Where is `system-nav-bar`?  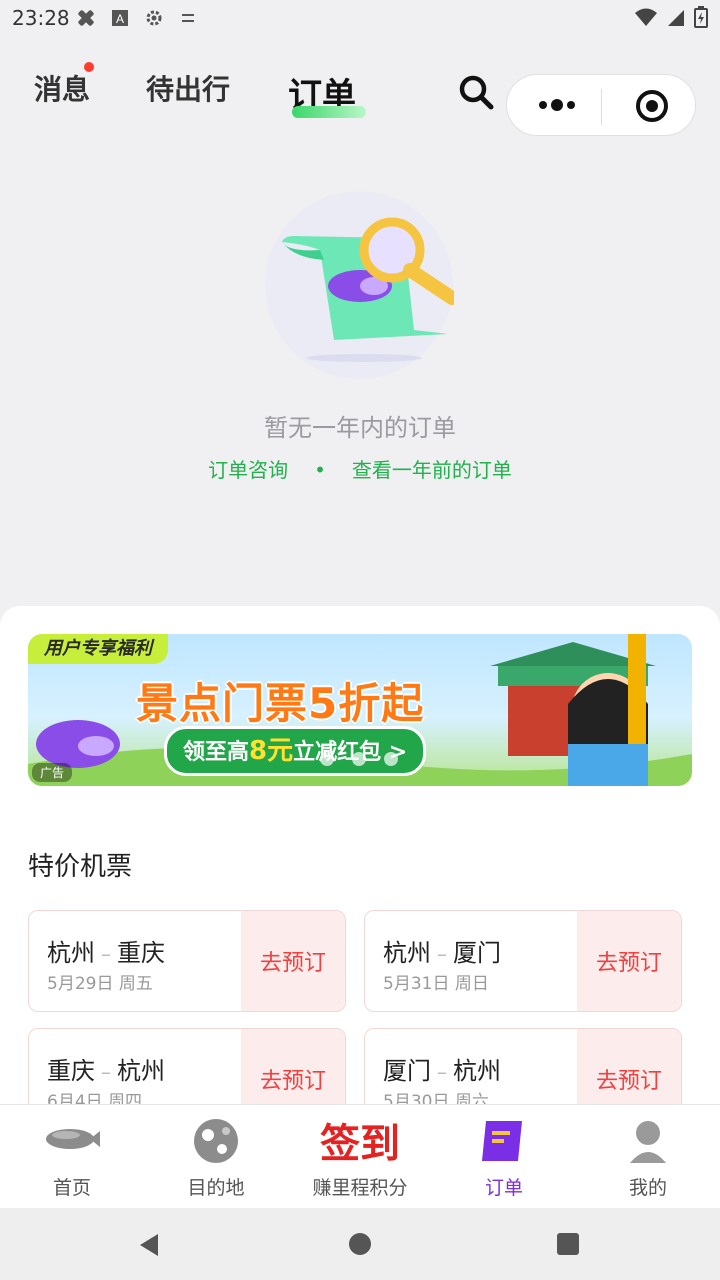
system-nav-bar is located at coordinates (360, 1244).